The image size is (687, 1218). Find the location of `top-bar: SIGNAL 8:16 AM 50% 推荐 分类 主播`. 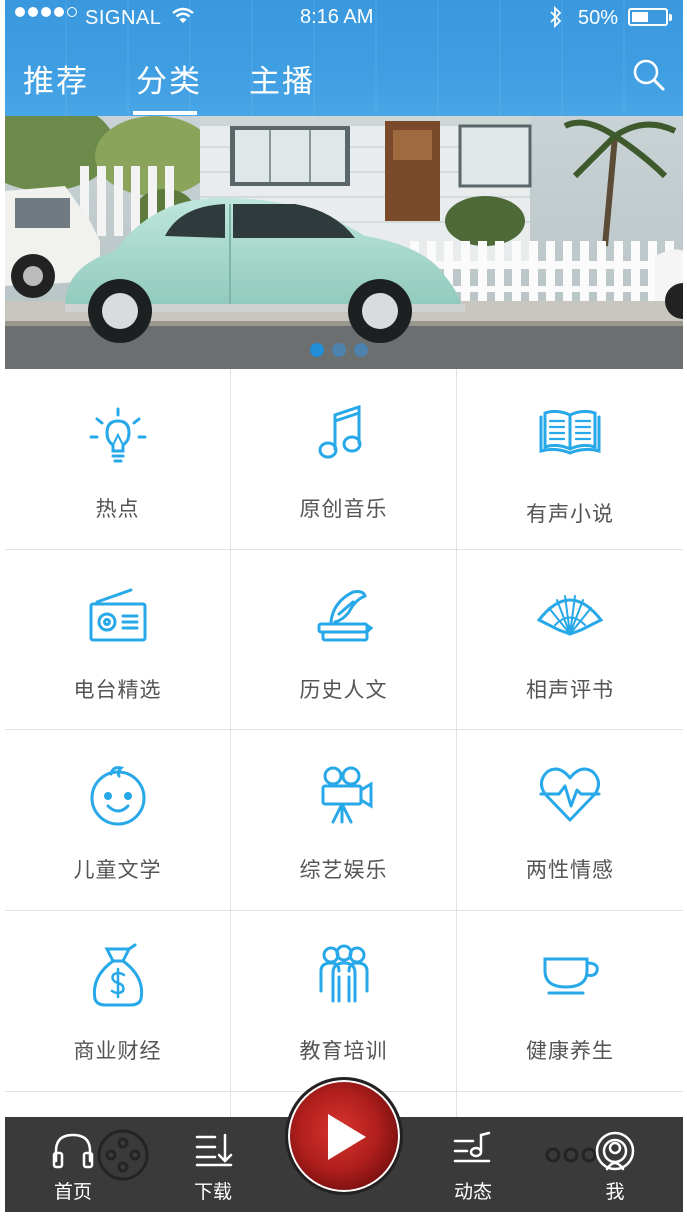

top-bar: SIGNAL 8:16 AM 50% 推荐 分类 主播 is located at coordinates (344, 58).